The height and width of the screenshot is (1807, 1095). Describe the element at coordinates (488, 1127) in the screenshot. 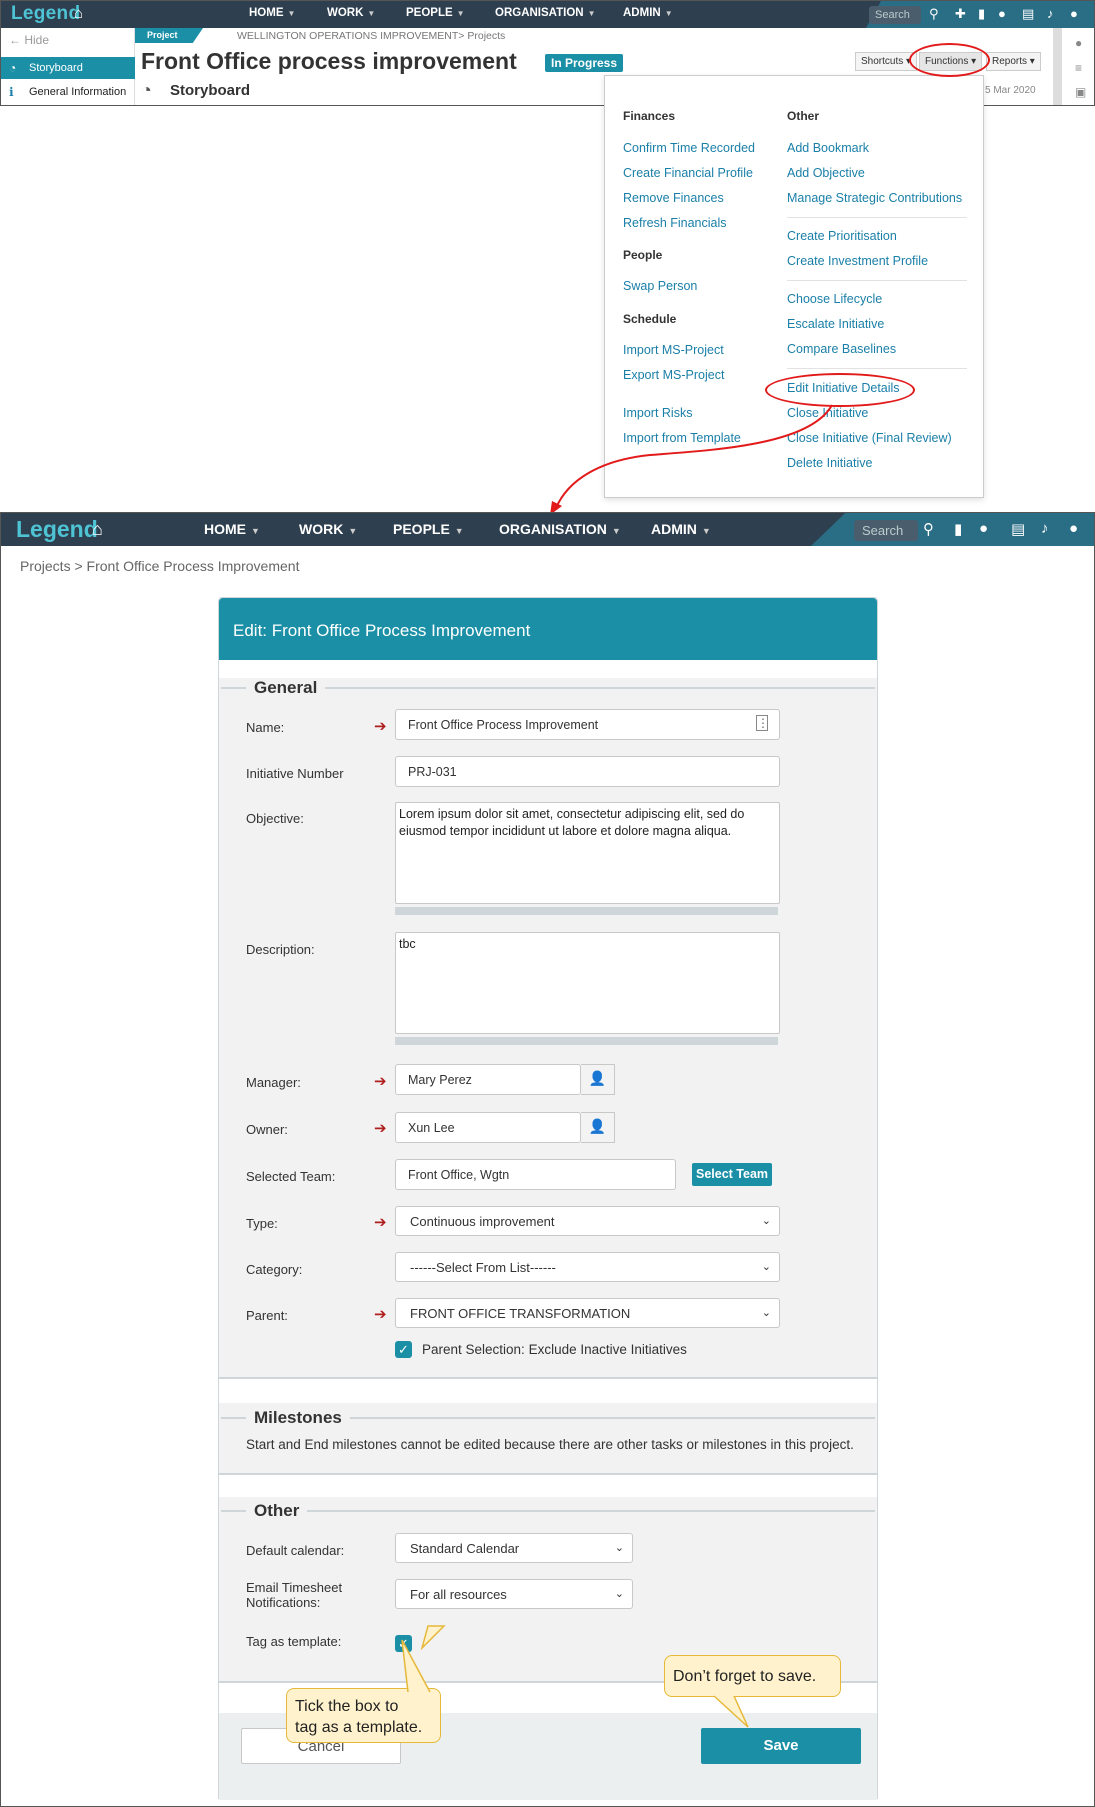

I see `owner-field: Xun Lee` at that location.